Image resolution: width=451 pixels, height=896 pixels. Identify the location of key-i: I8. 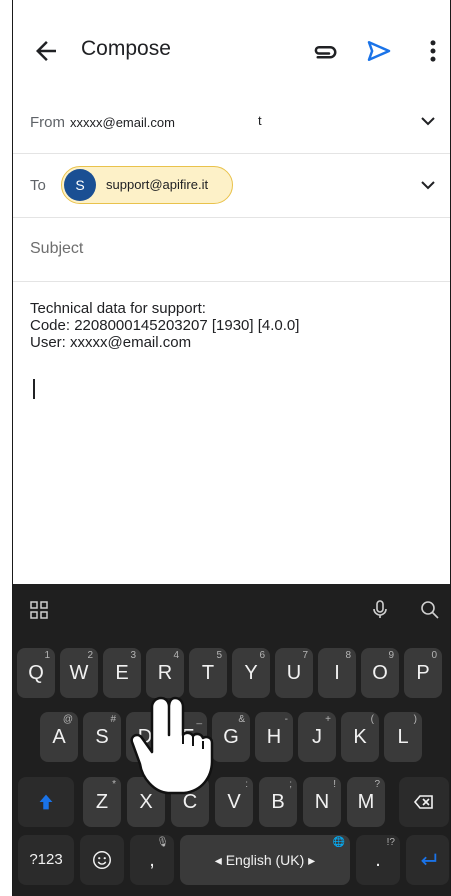
(337, 673).